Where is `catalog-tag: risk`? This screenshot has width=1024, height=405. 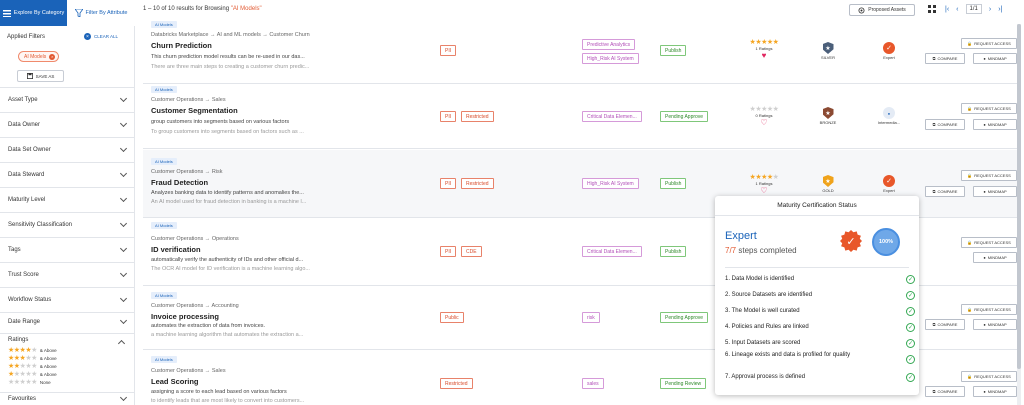
catalog-tag: risk is located at coordinates (591, 317).